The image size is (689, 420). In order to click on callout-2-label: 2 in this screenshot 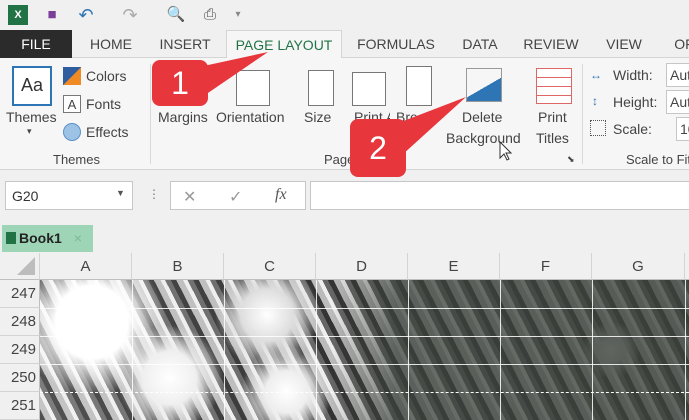, I will do `click(378, 148)`.